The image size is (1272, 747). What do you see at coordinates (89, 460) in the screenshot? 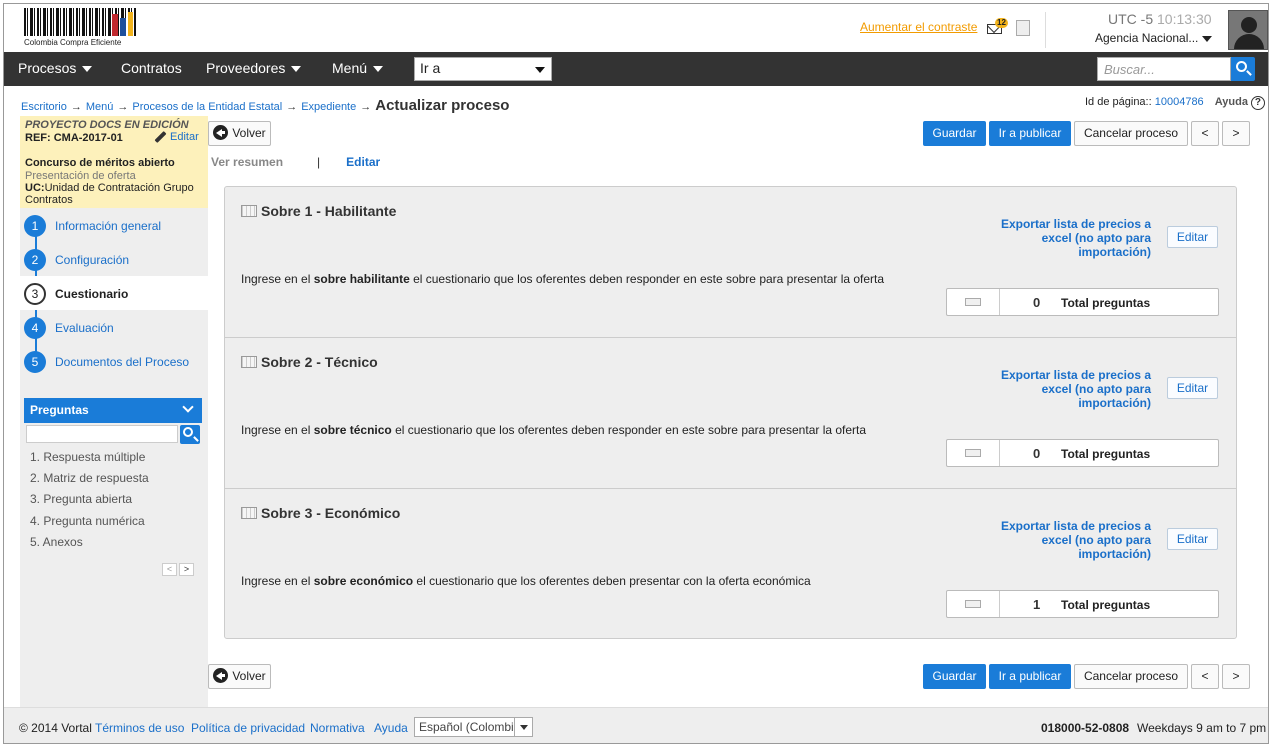
I see `list-item: 1. Respuesta múltiple` at bounding box center [89, 460].